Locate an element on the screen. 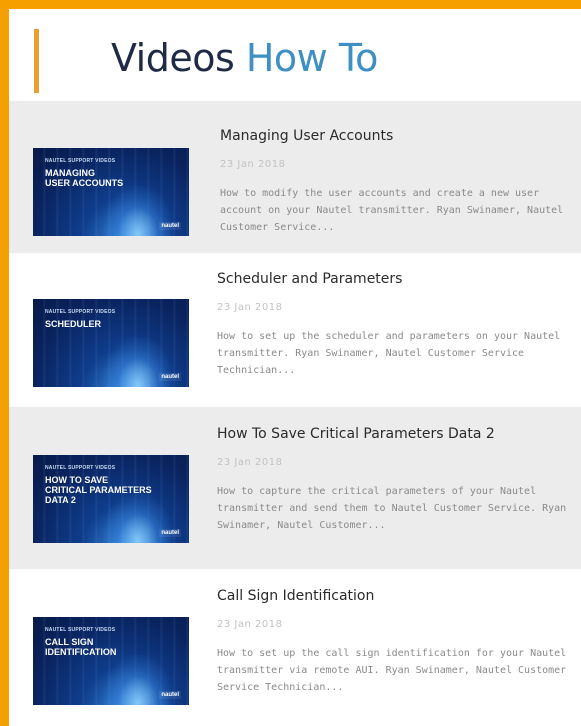  video-title: How To Save Critical Parameters Data 2 is located at coordinates (394, 434).